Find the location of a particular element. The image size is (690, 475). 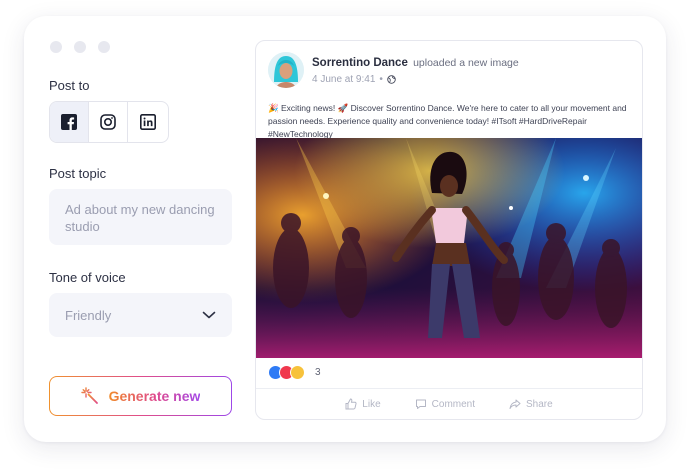

linkedin-icon is located at coordinates (147, 122).